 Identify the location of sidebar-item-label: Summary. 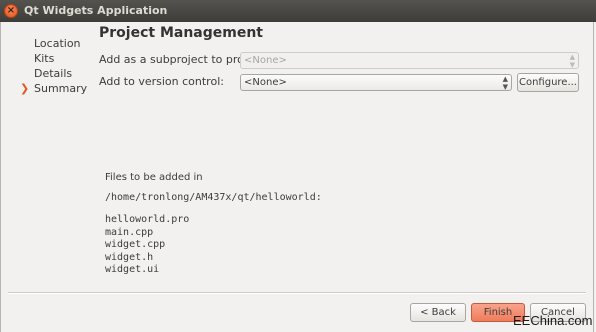
(61, 88).